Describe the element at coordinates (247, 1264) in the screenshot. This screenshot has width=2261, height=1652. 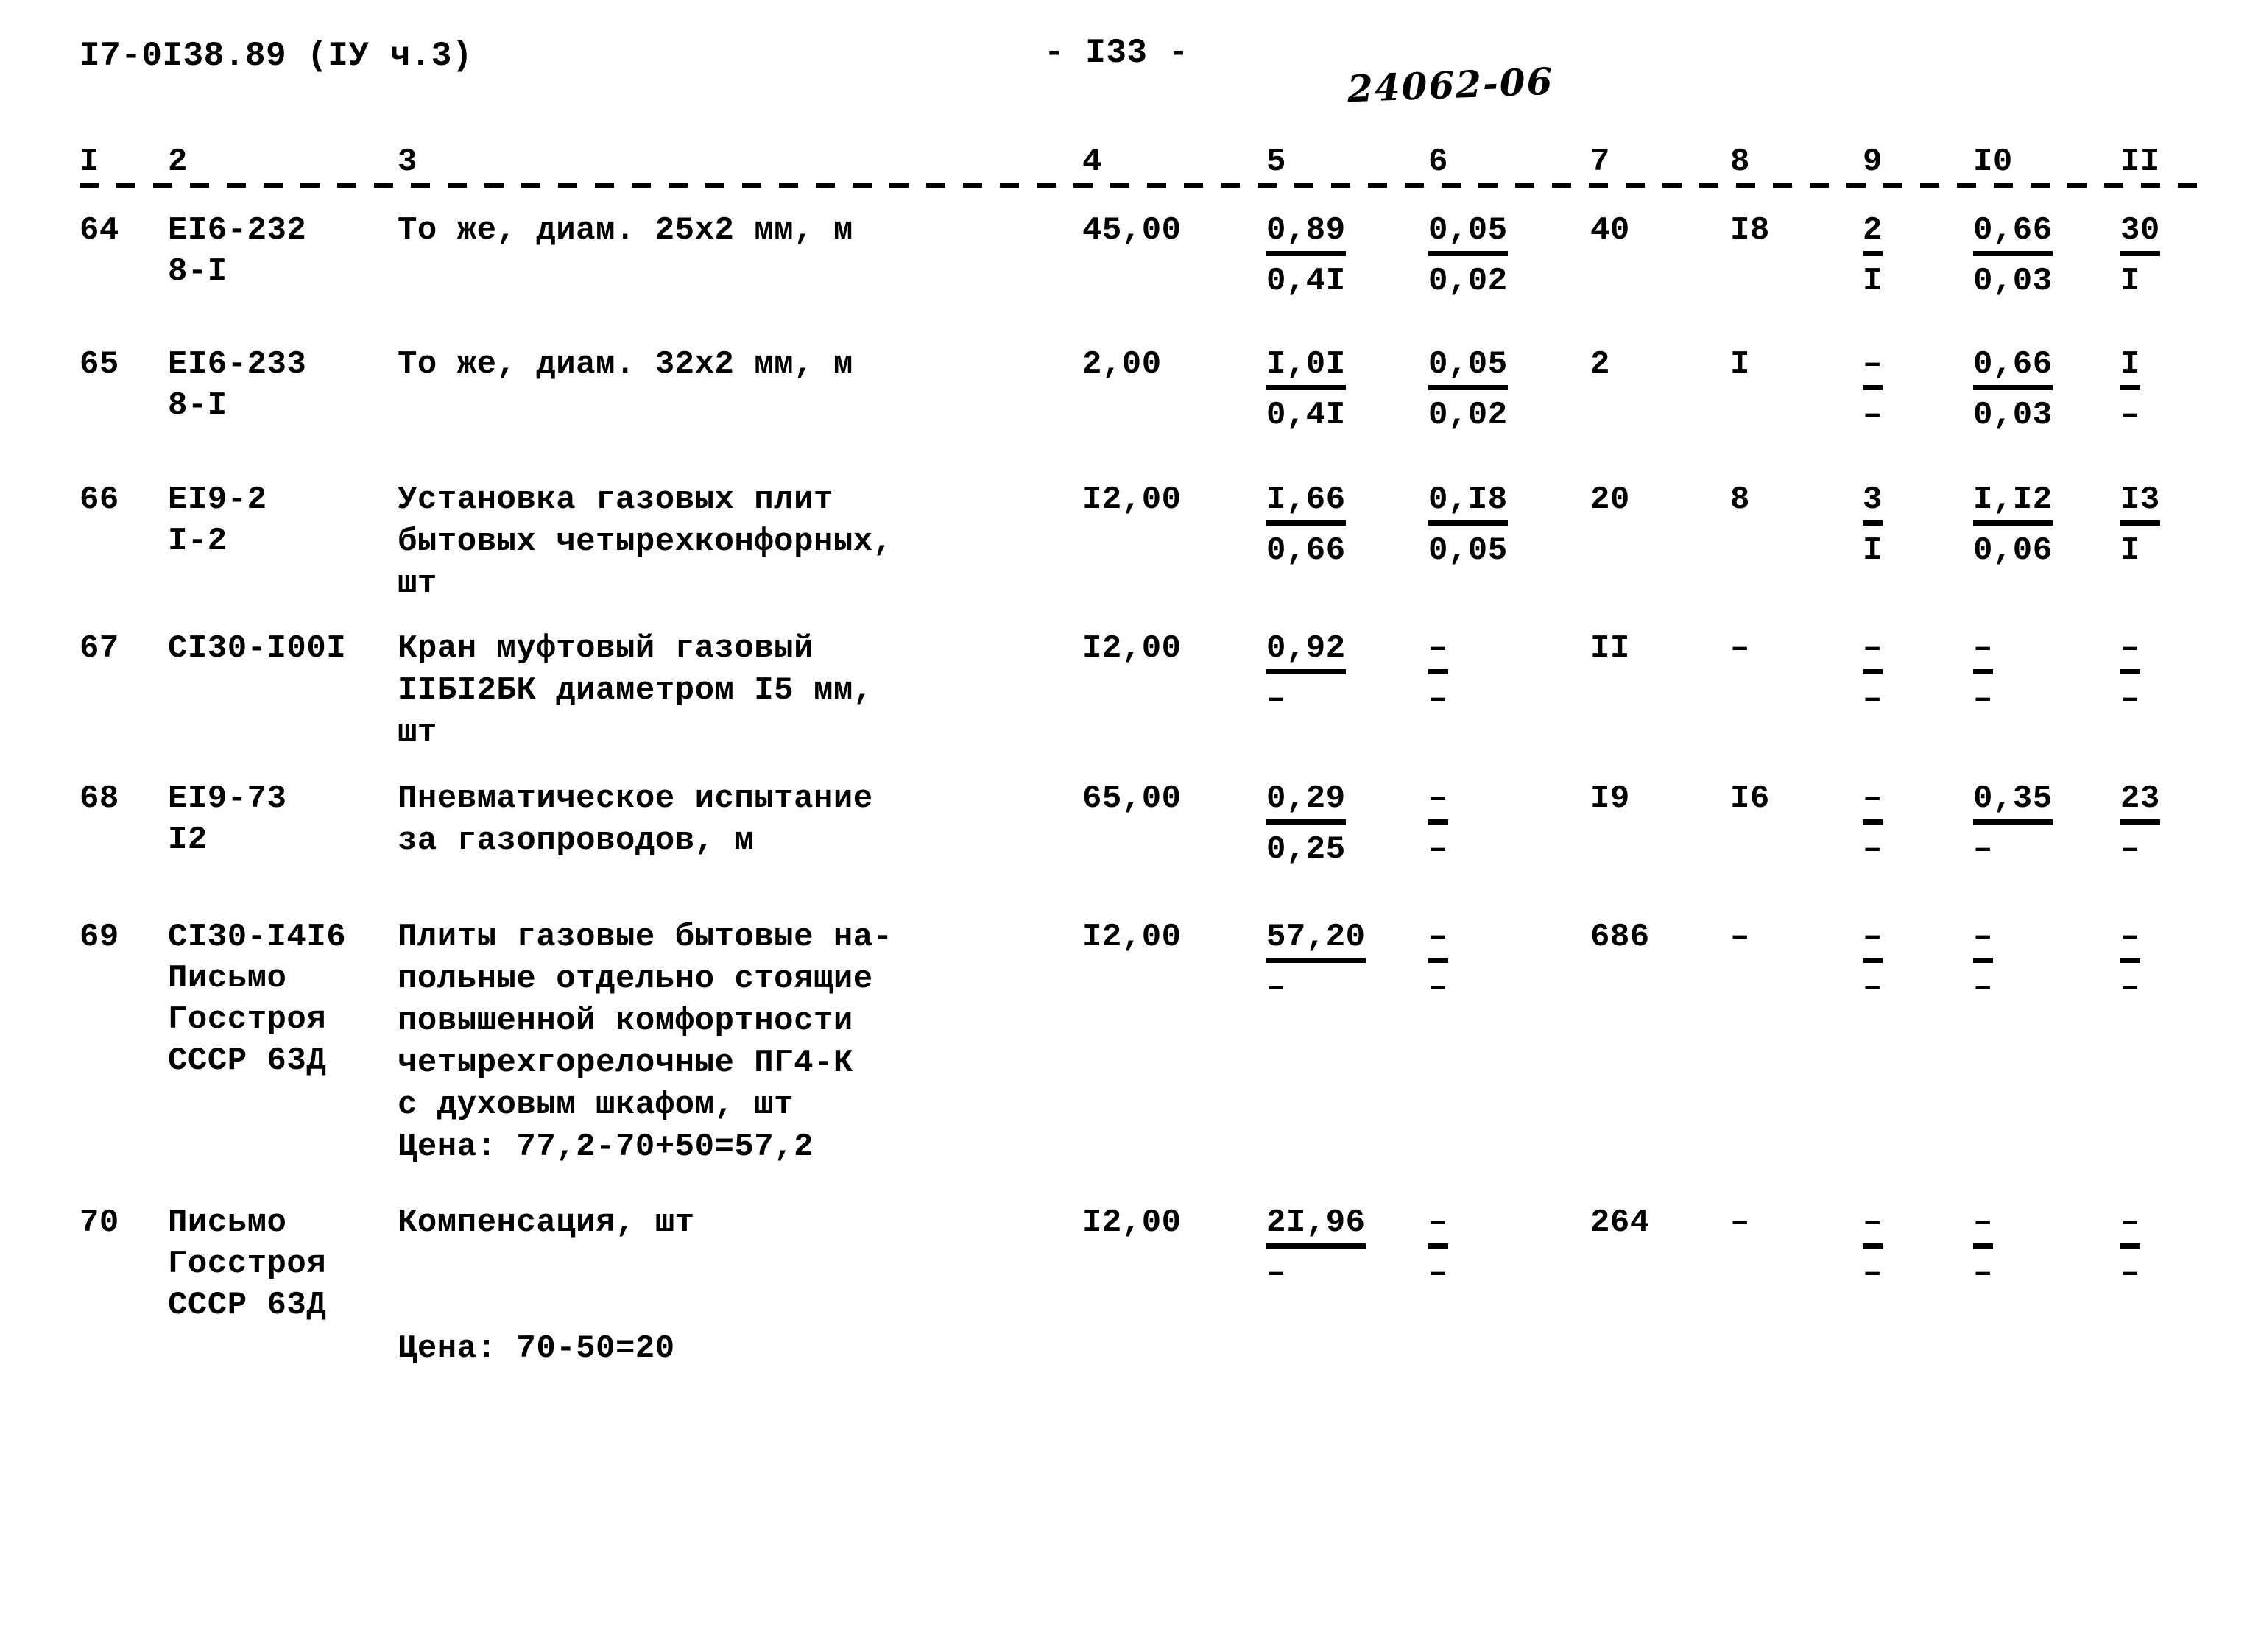
I see `row-code: Письмо Госстроя СССР 63Д` at that location.